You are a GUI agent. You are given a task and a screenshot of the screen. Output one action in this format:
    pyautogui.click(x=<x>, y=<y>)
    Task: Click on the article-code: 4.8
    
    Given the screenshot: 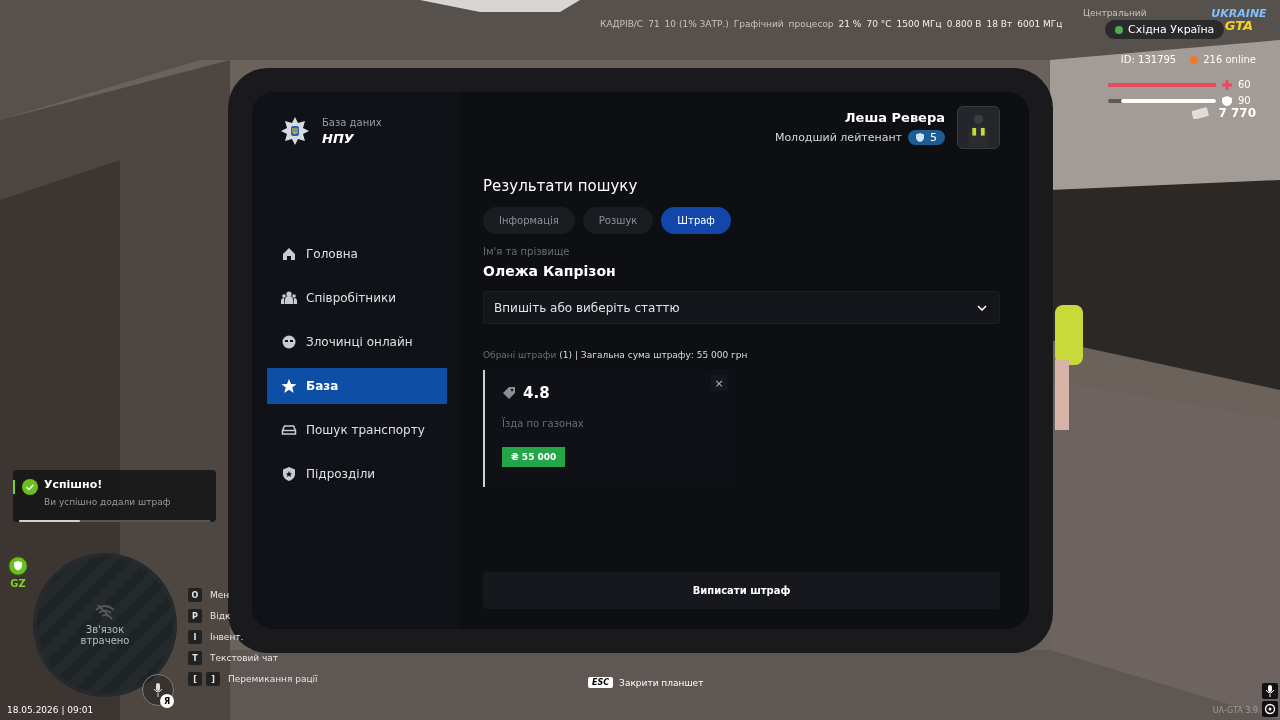 What is the action you would take?
    pyautogui.click(x=536, y=393)
    